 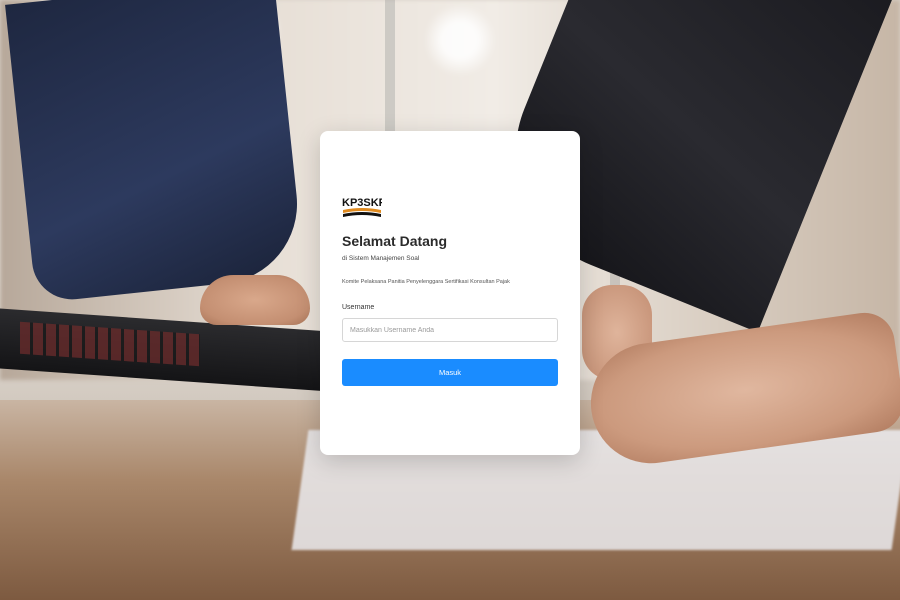 I want to click on username-input, so click(x=450, y=330).